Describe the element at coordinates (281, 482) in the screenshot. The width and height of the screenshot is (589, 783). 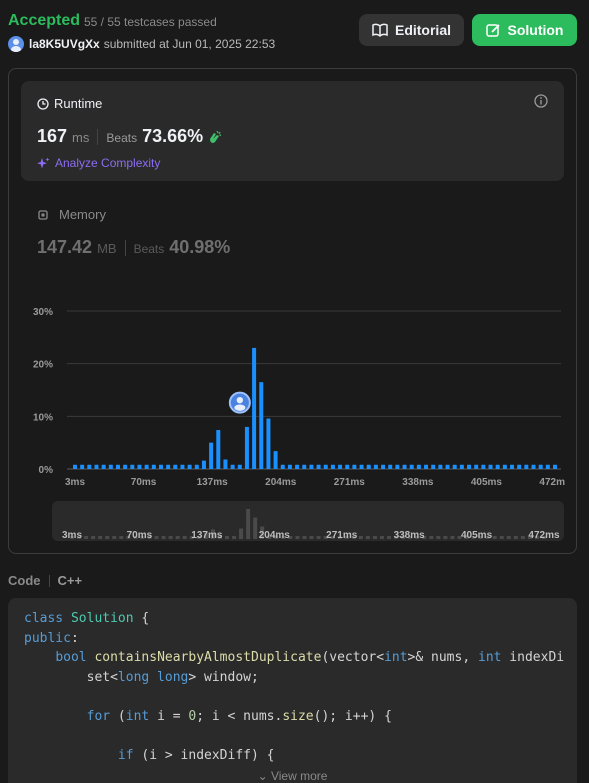
I see `x-tick-label: 204ms` at that location.